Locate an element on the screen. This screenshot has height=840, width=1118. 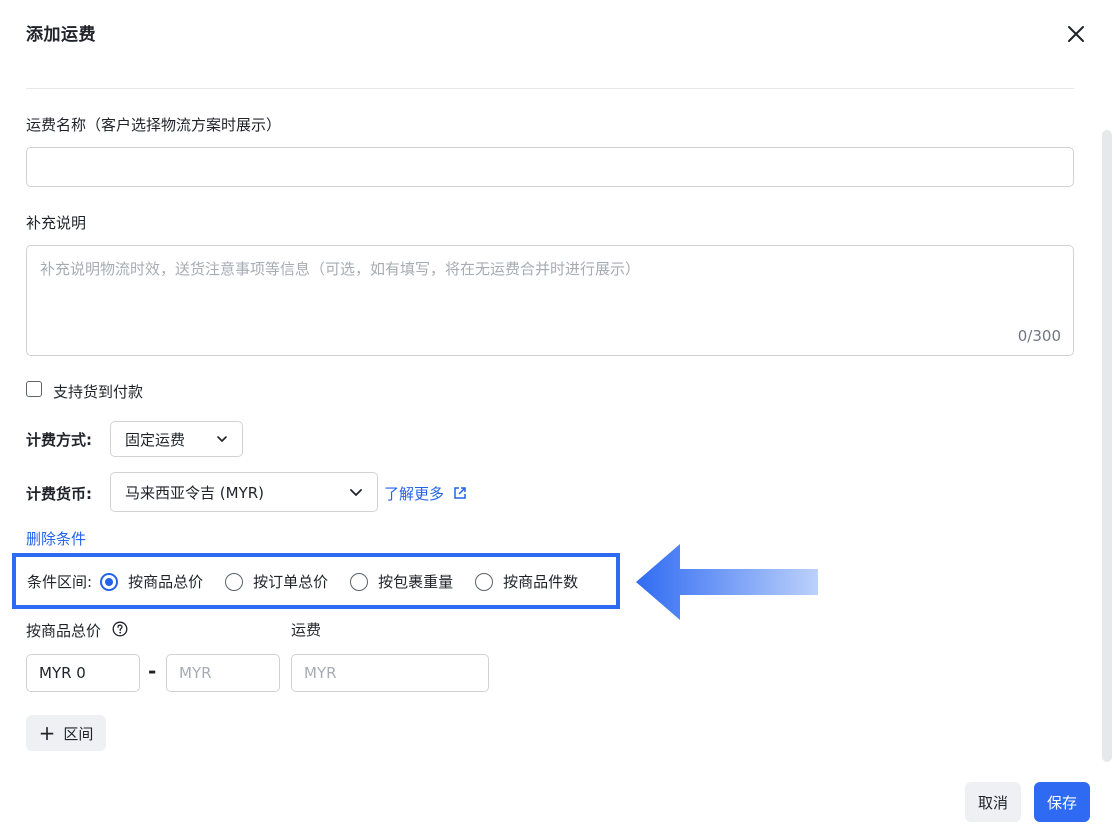
currency-select: 马来西亚令吉 (MYR) is located at coordinates (244, 492).